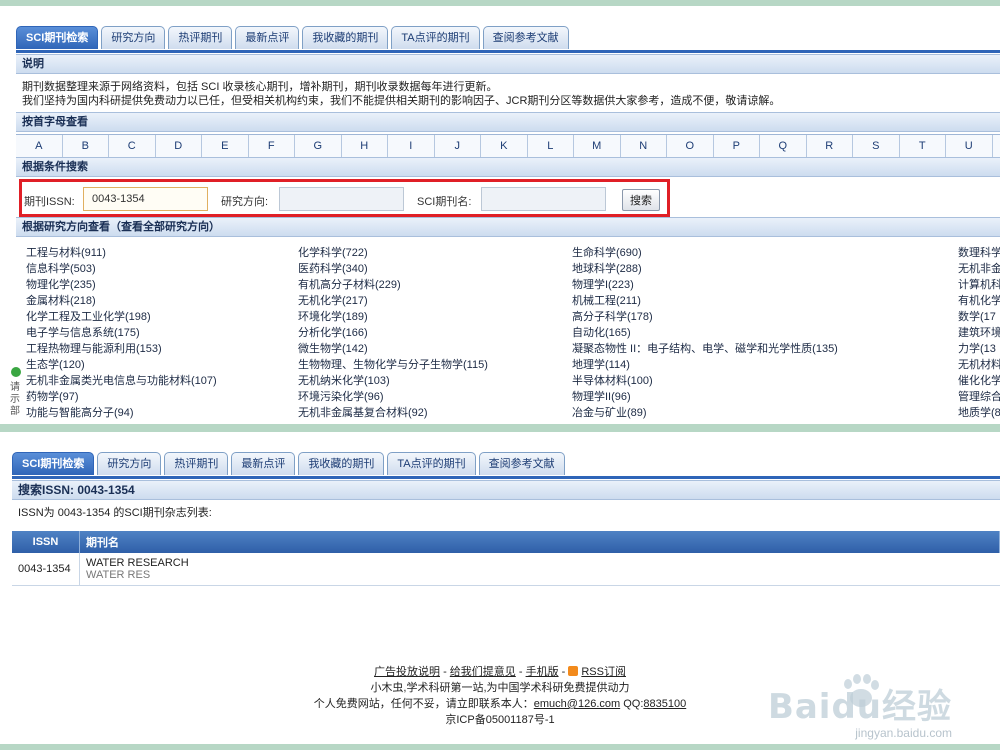 The image size is (1000, 750). I want to click on field-link: 工程与材料(911), so click(66, 252).